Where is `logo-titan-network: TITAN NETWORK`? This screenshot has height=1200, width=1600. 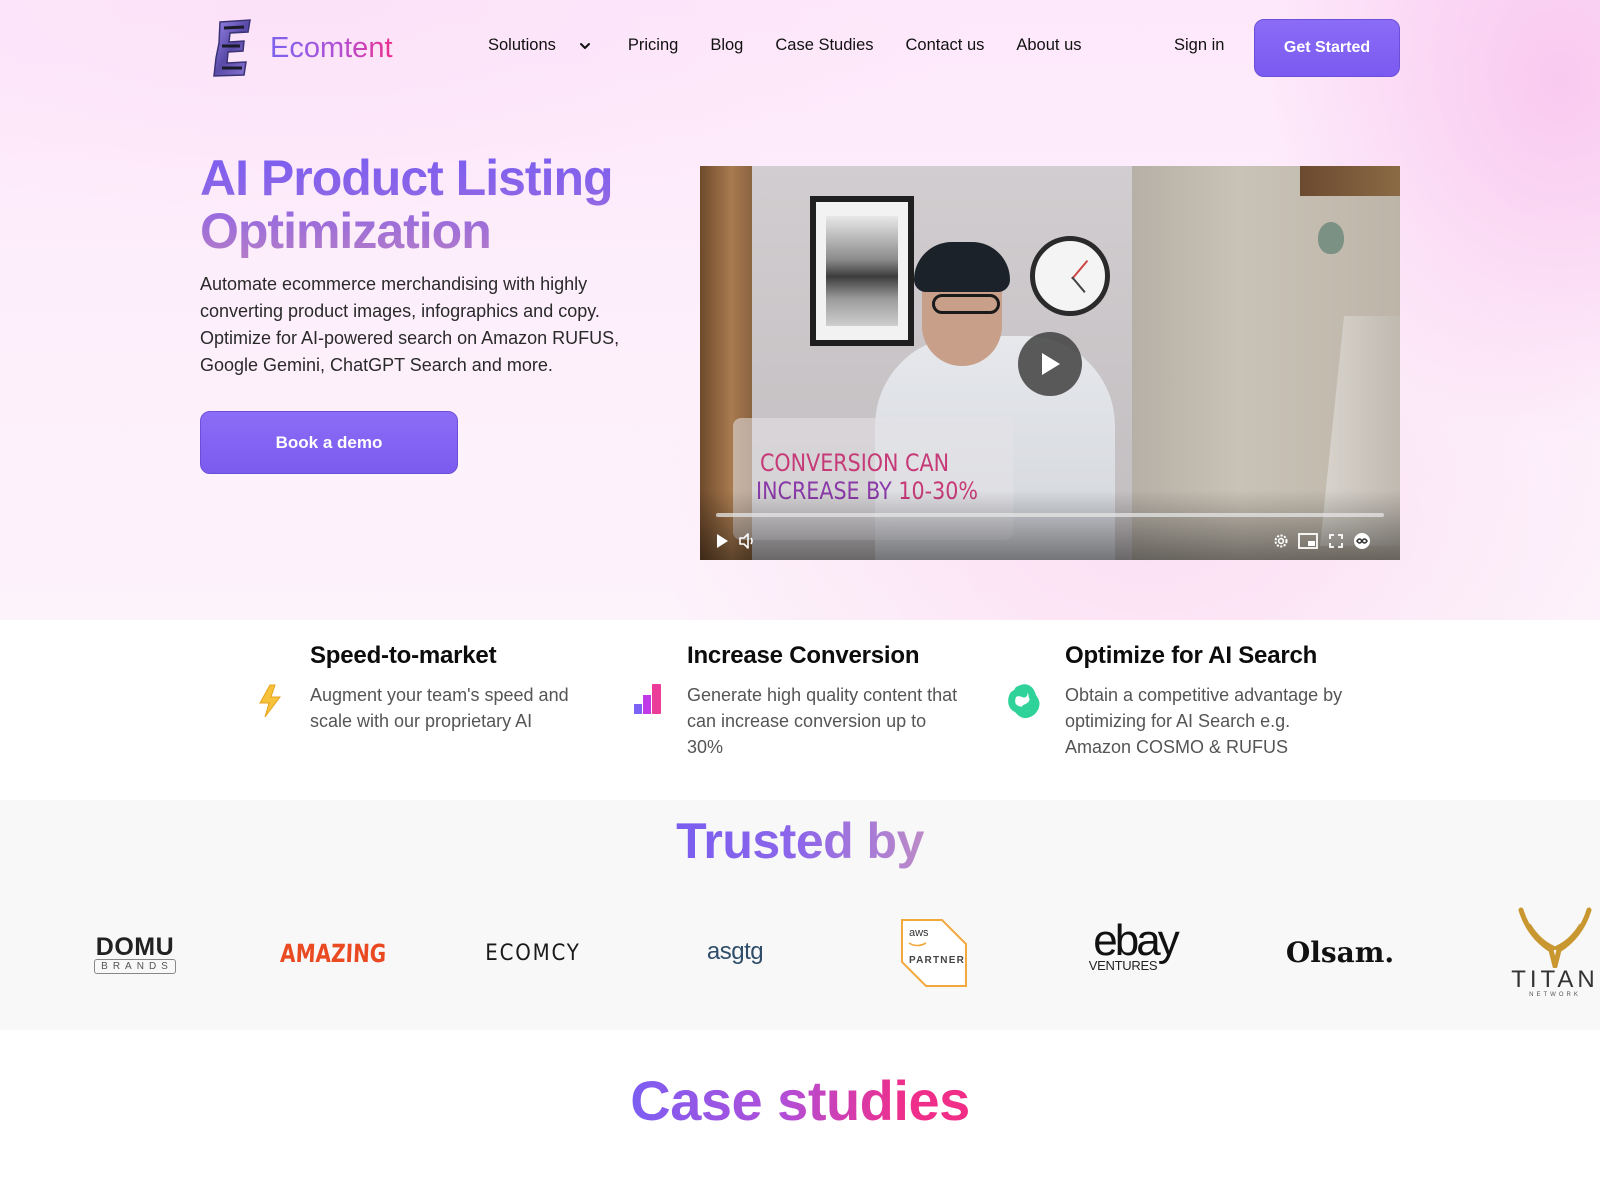
logo-titan-network: TITAN NETWORK is located at coordinates (1550, 952).